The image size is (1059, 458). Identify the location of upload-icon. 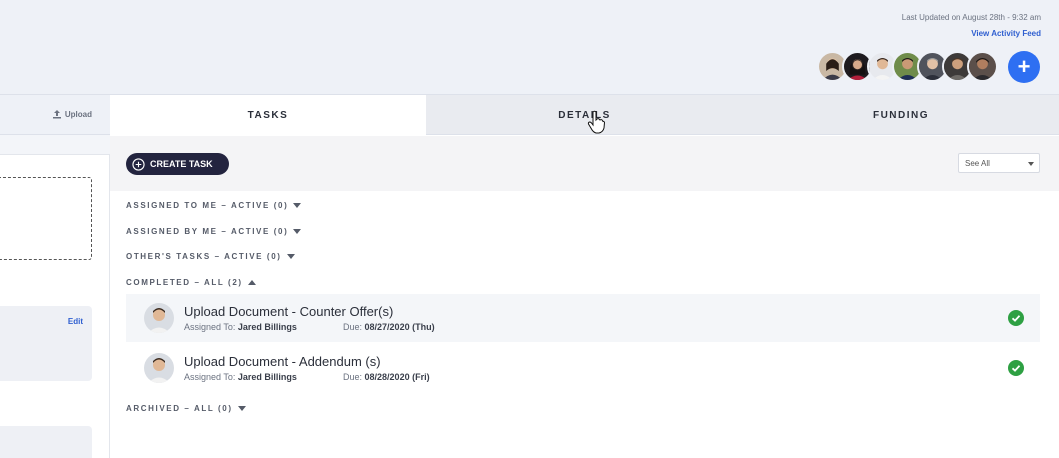
(56, 114).